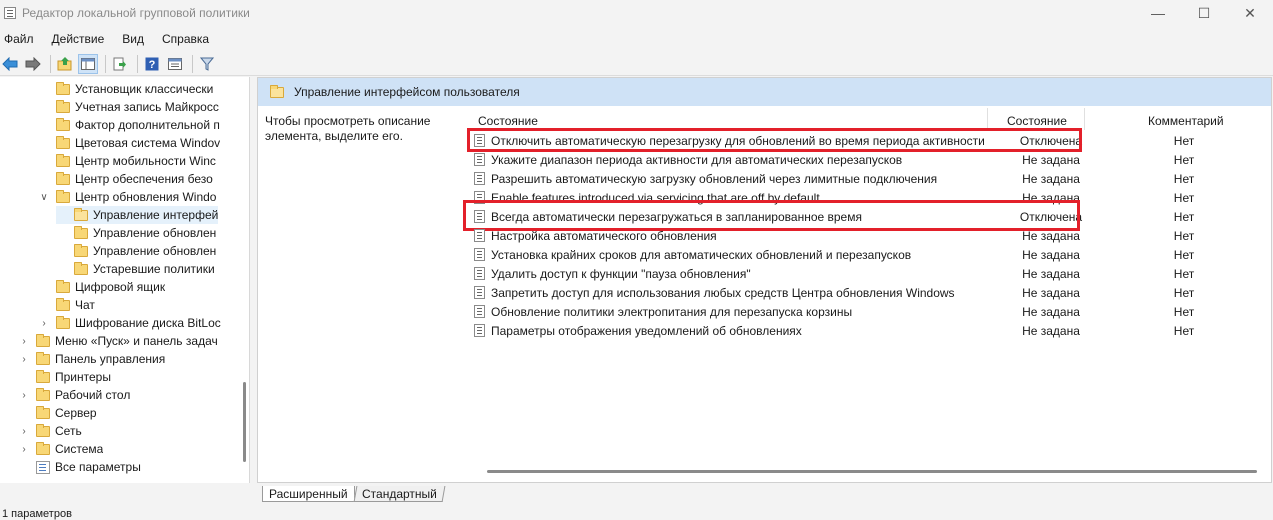 The image size is (1273, 520). I want to click on tree-item: Центр мобильности Winc, so click(127, 161).